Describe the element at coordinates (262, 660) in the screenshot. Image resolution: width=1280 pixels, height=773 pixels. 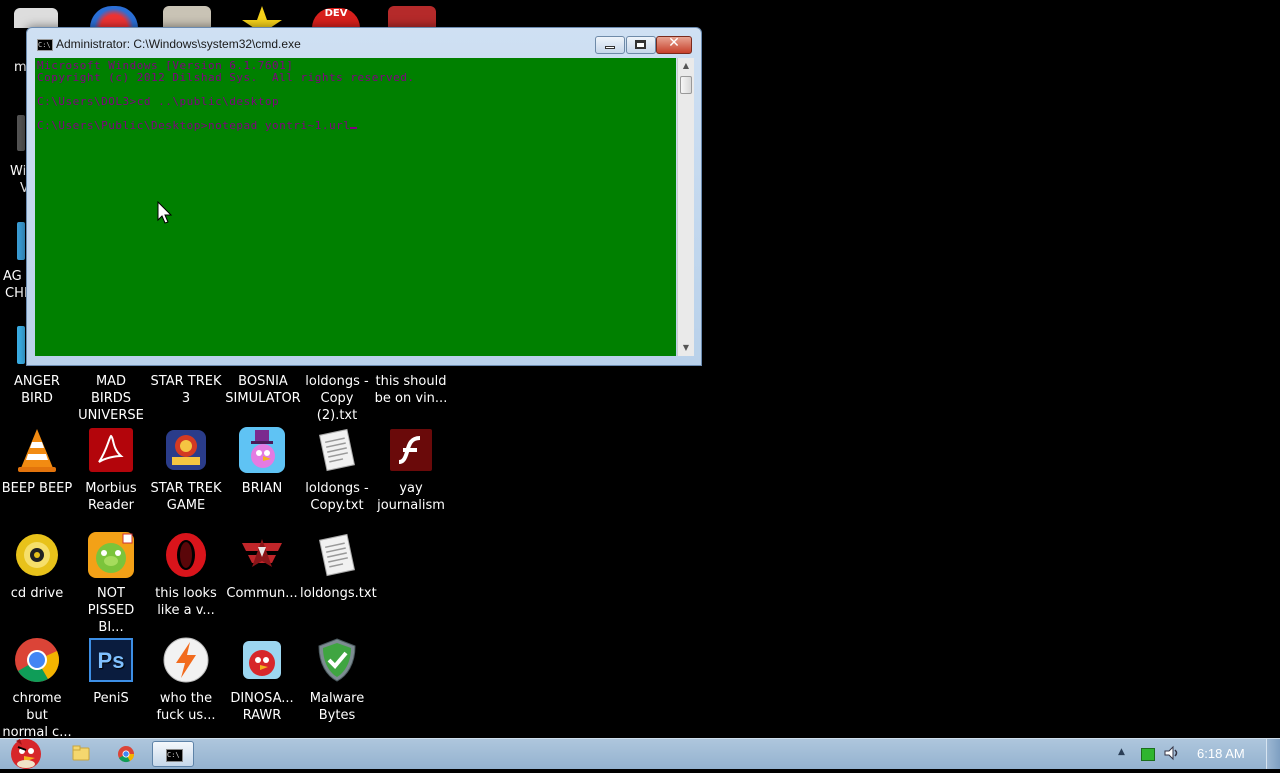
I see `angry-bird-icon` at that location.